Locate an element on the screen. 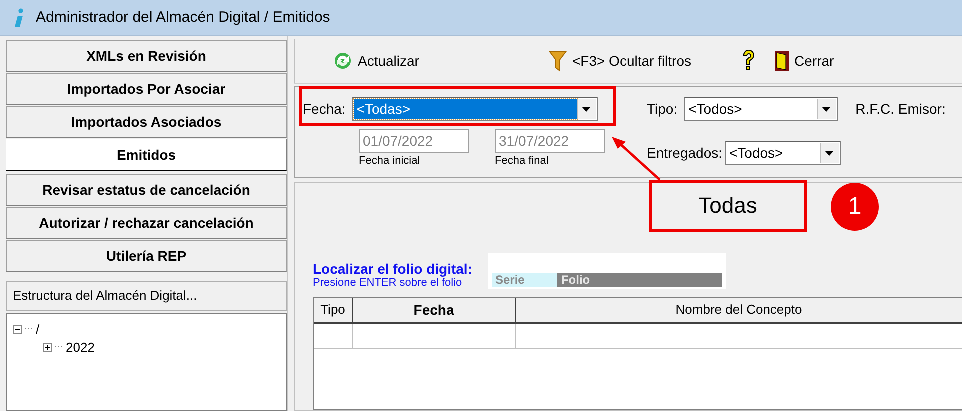 The image size is (962, 411). column-header: Tipo is located at coordinates (333, 310).